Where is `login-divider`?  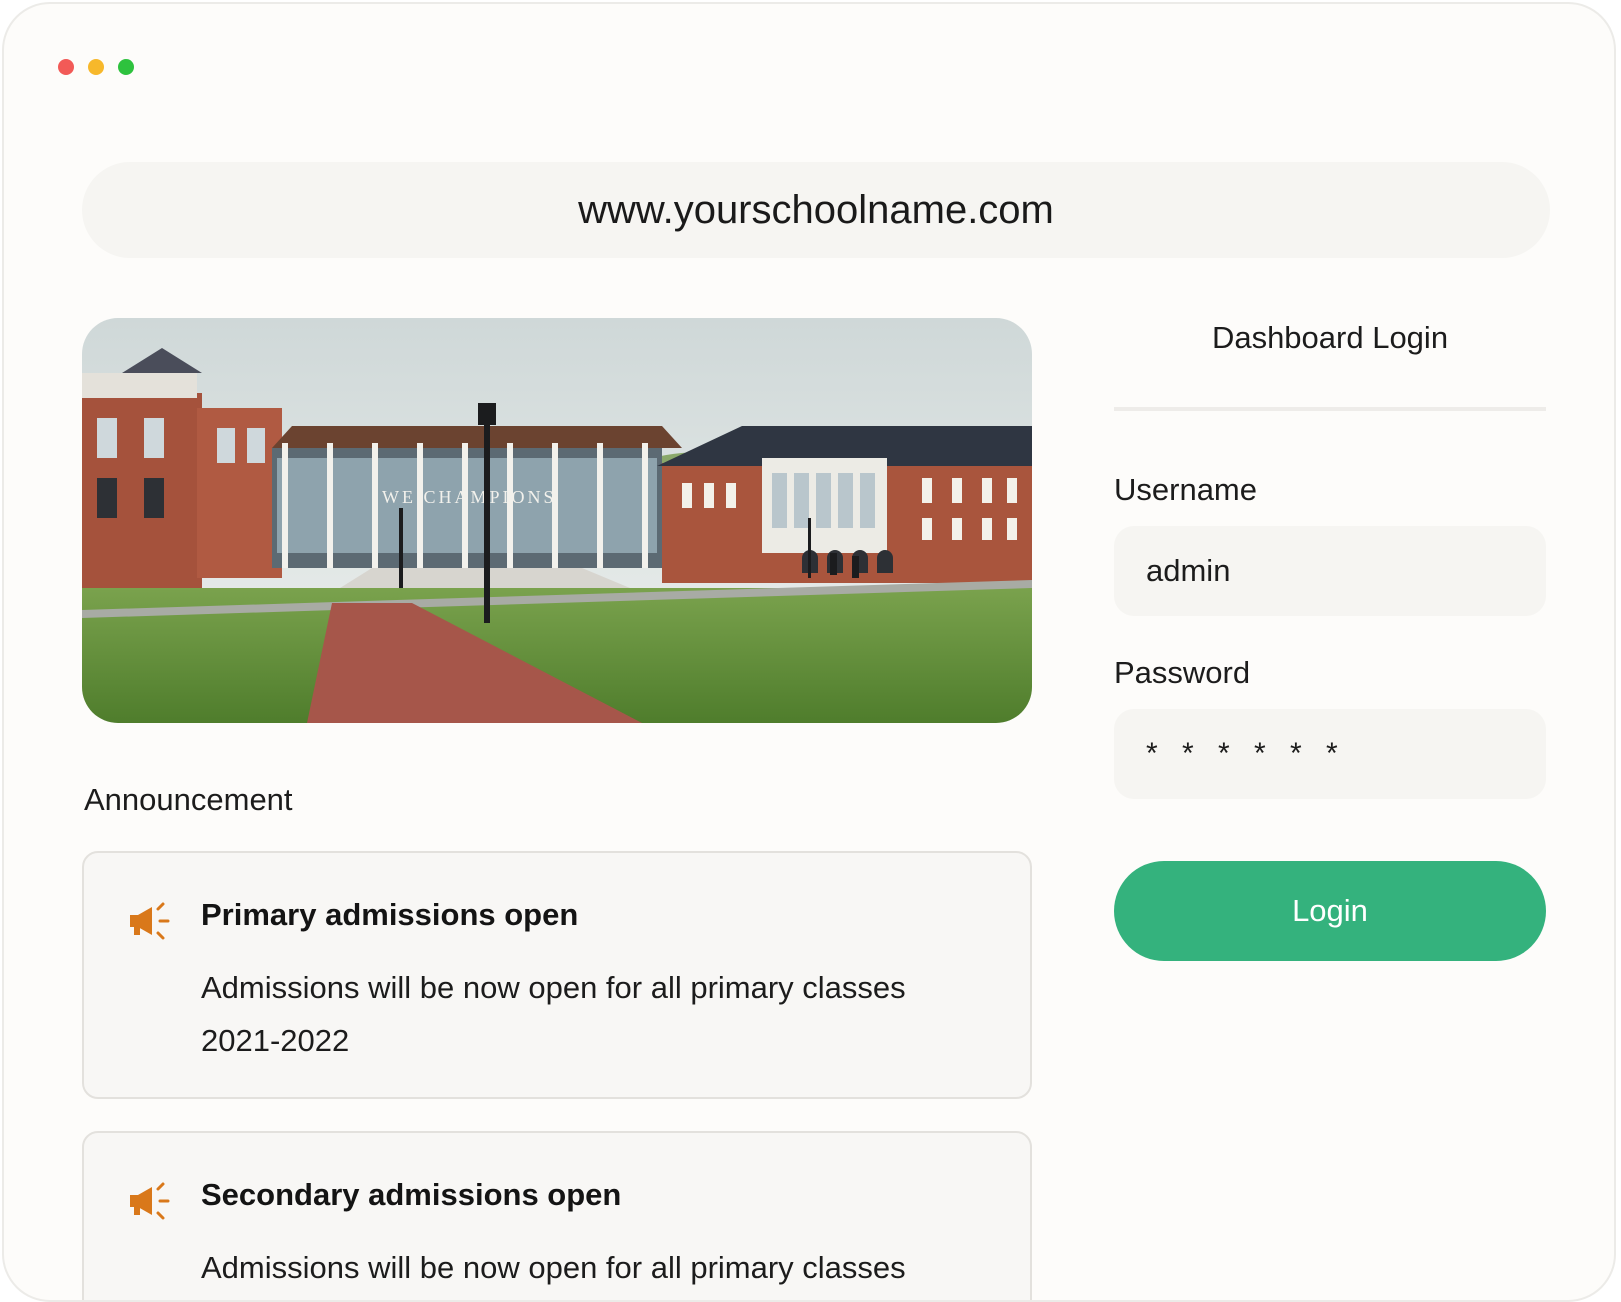 login-divider is located at coordinates (1330, 409).